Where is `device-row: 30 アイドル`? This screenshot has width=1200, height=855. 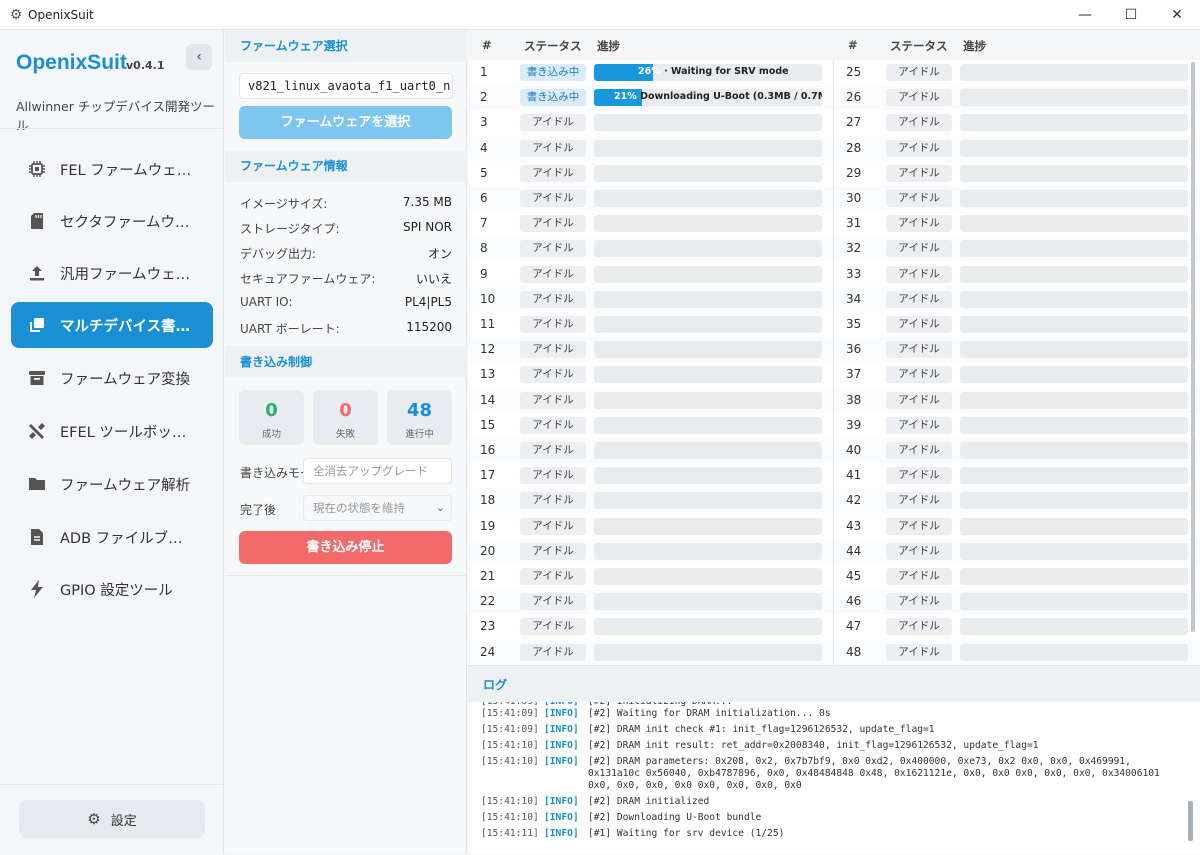
device-row: 30 アイドル is located at coordinates (1017, 198).